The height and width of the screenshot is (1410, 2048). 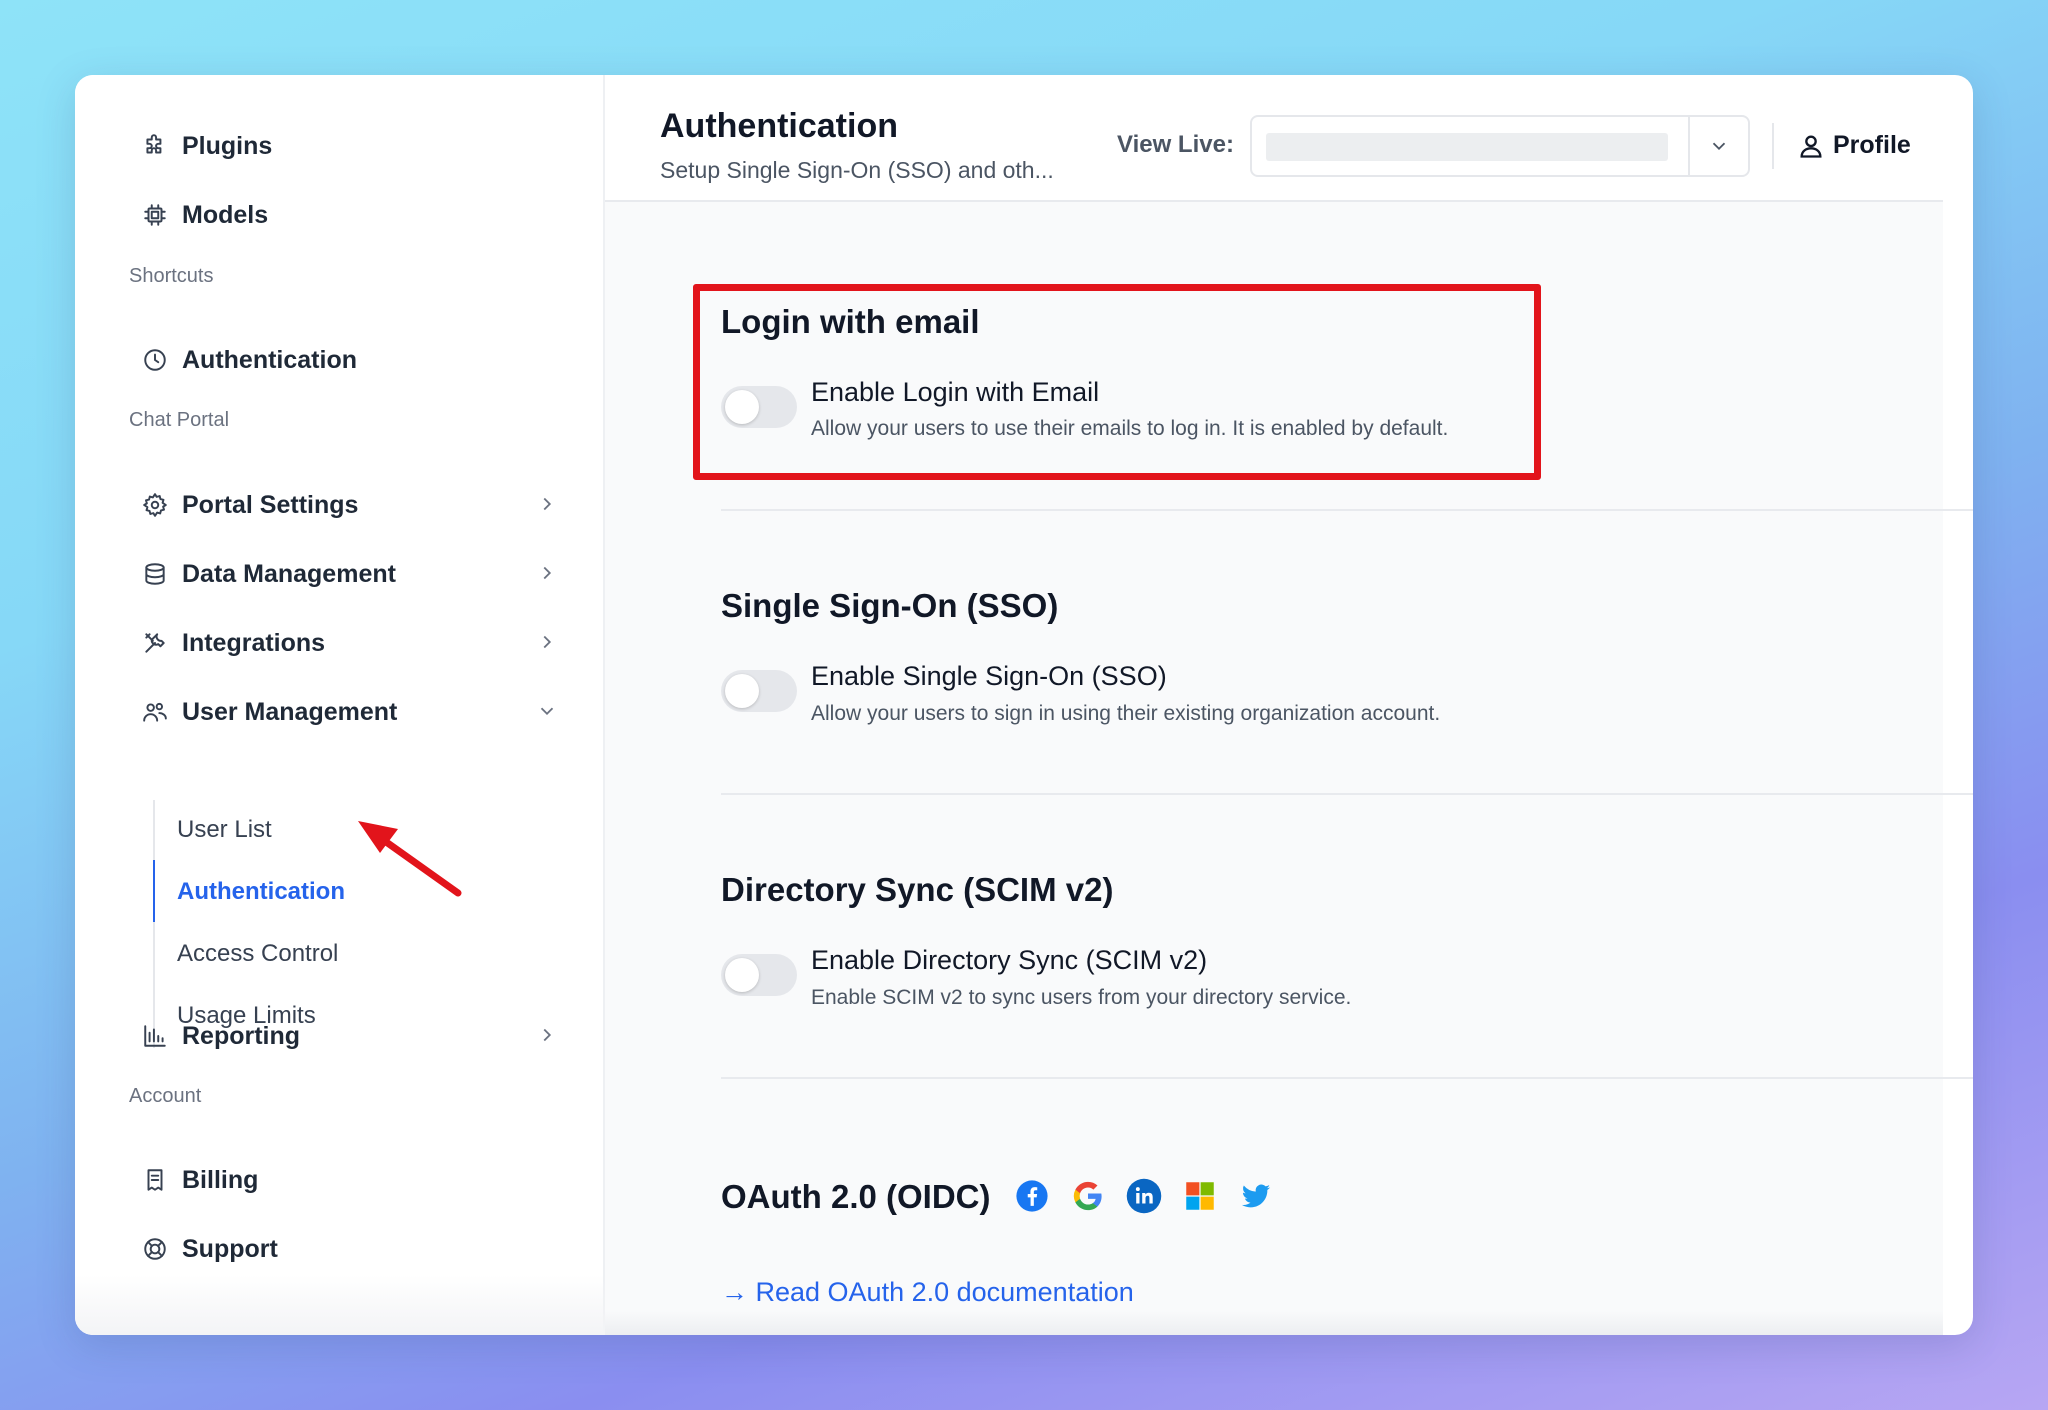 I want to click on sidebar-item-data-management: Data Management, so click(x=350, y=574).